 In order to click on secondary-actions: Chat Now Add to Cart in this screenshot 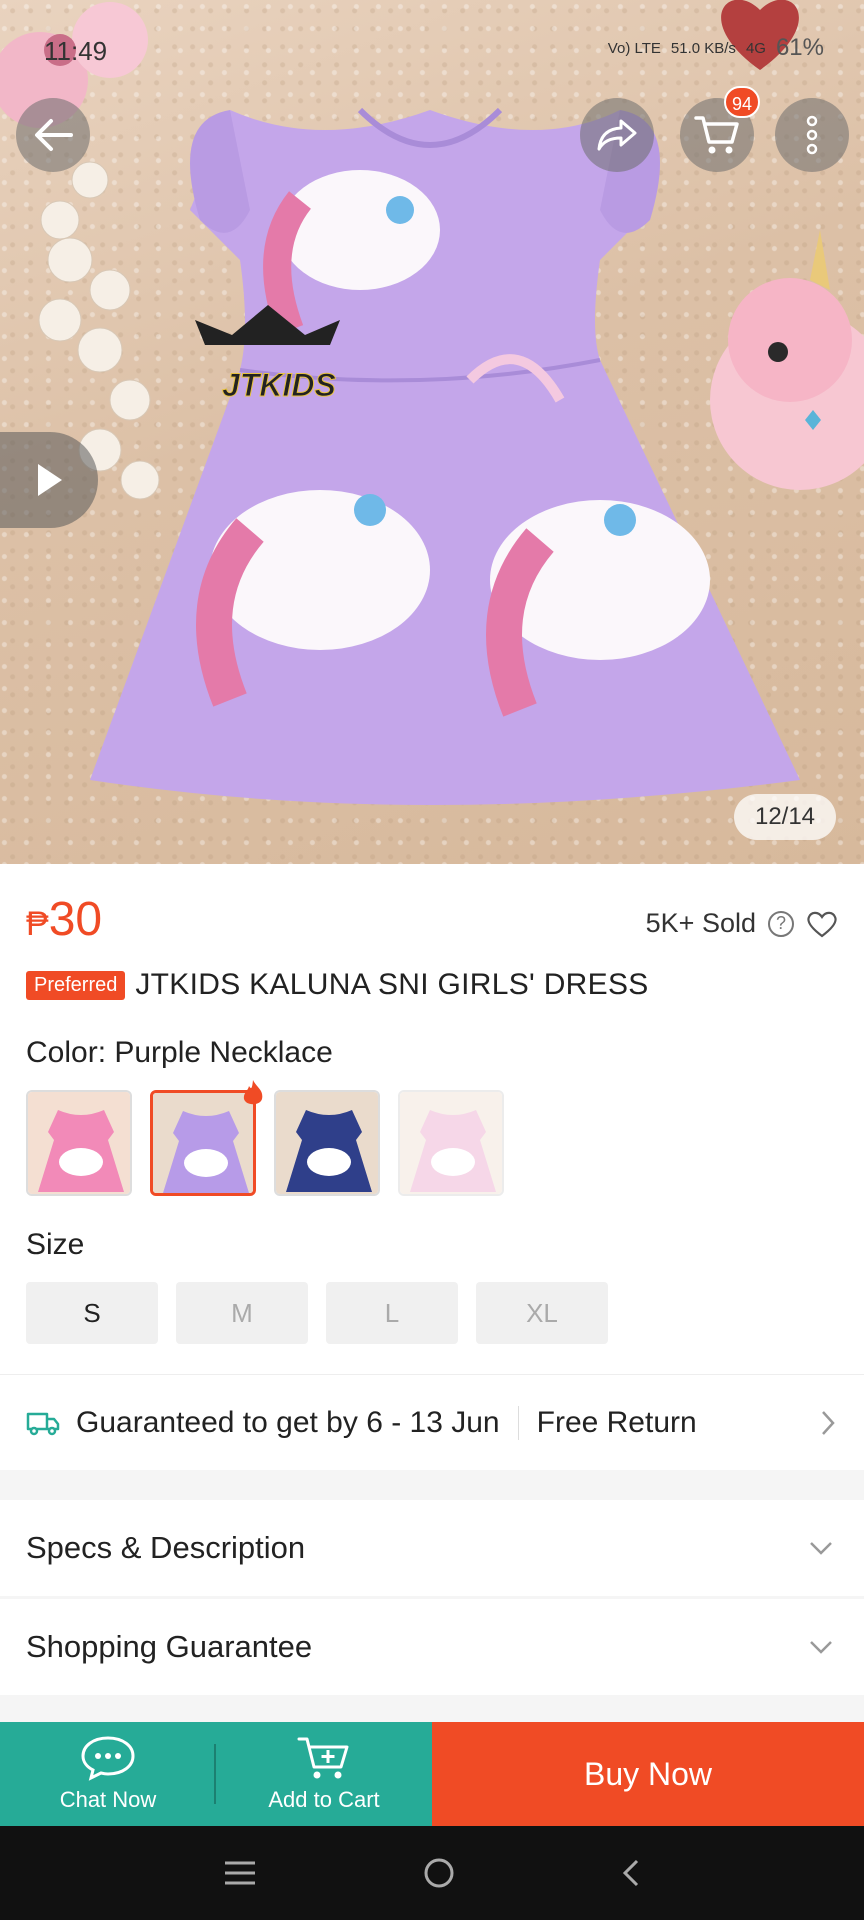, I will do `click(216, 1774)`.